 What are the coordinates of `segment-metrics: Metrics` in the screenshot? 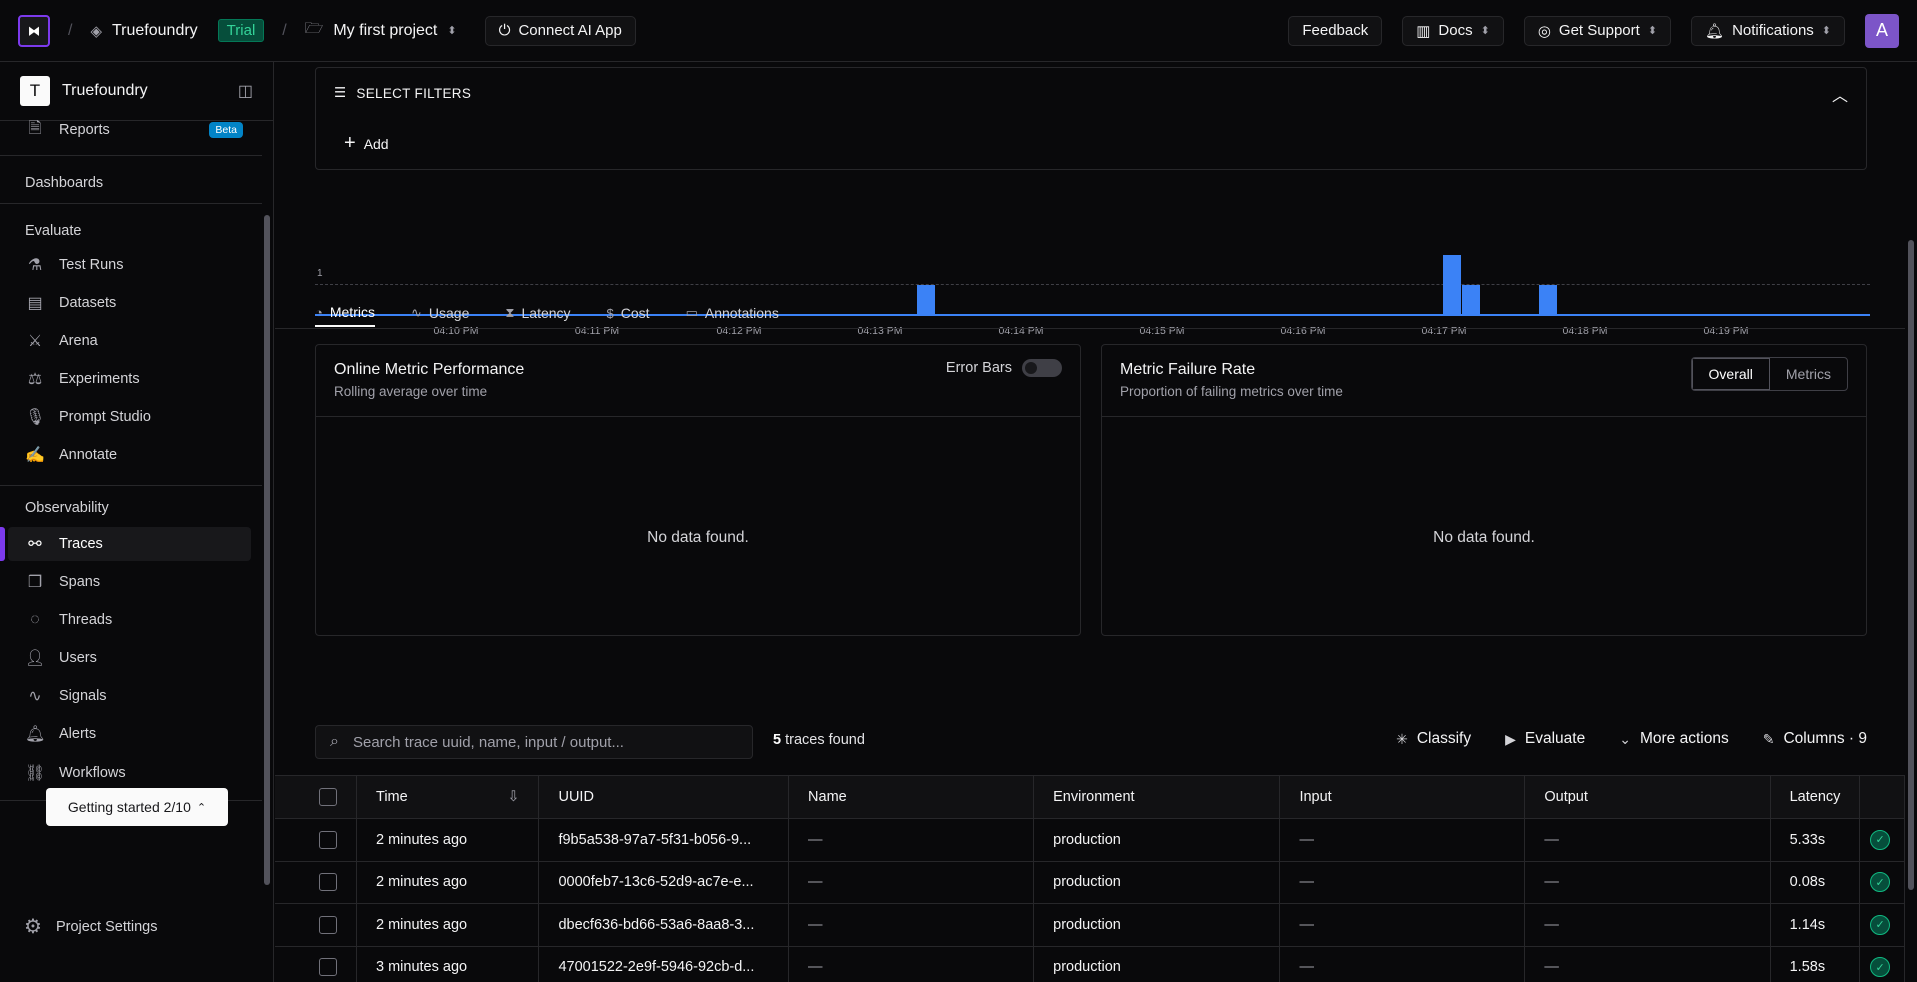 It's located at (1808, 374).